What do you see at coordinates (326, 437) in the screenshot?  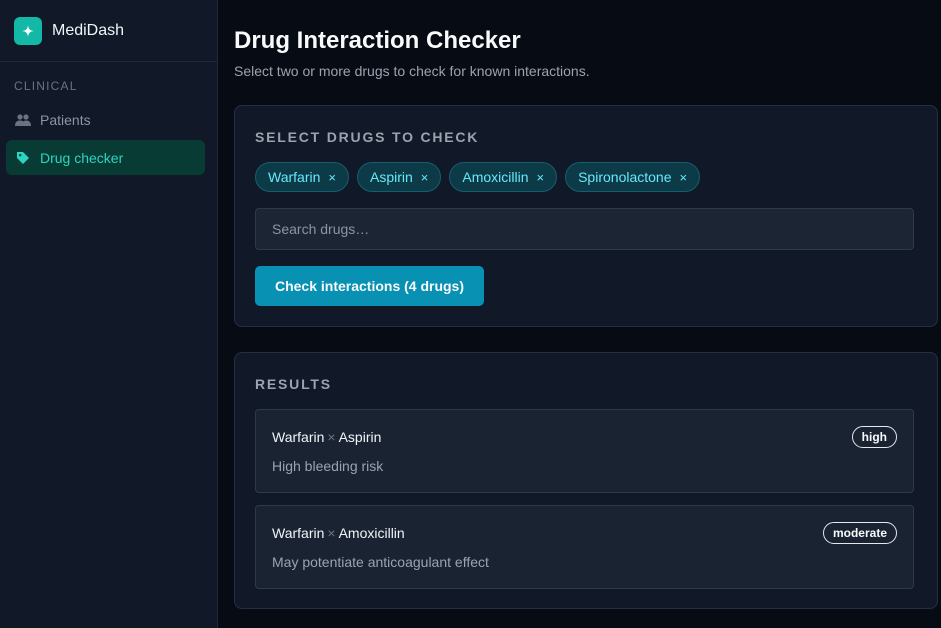 I see `drug-pair: Warfarin × Aspirin` at bounding box center [326, 437].